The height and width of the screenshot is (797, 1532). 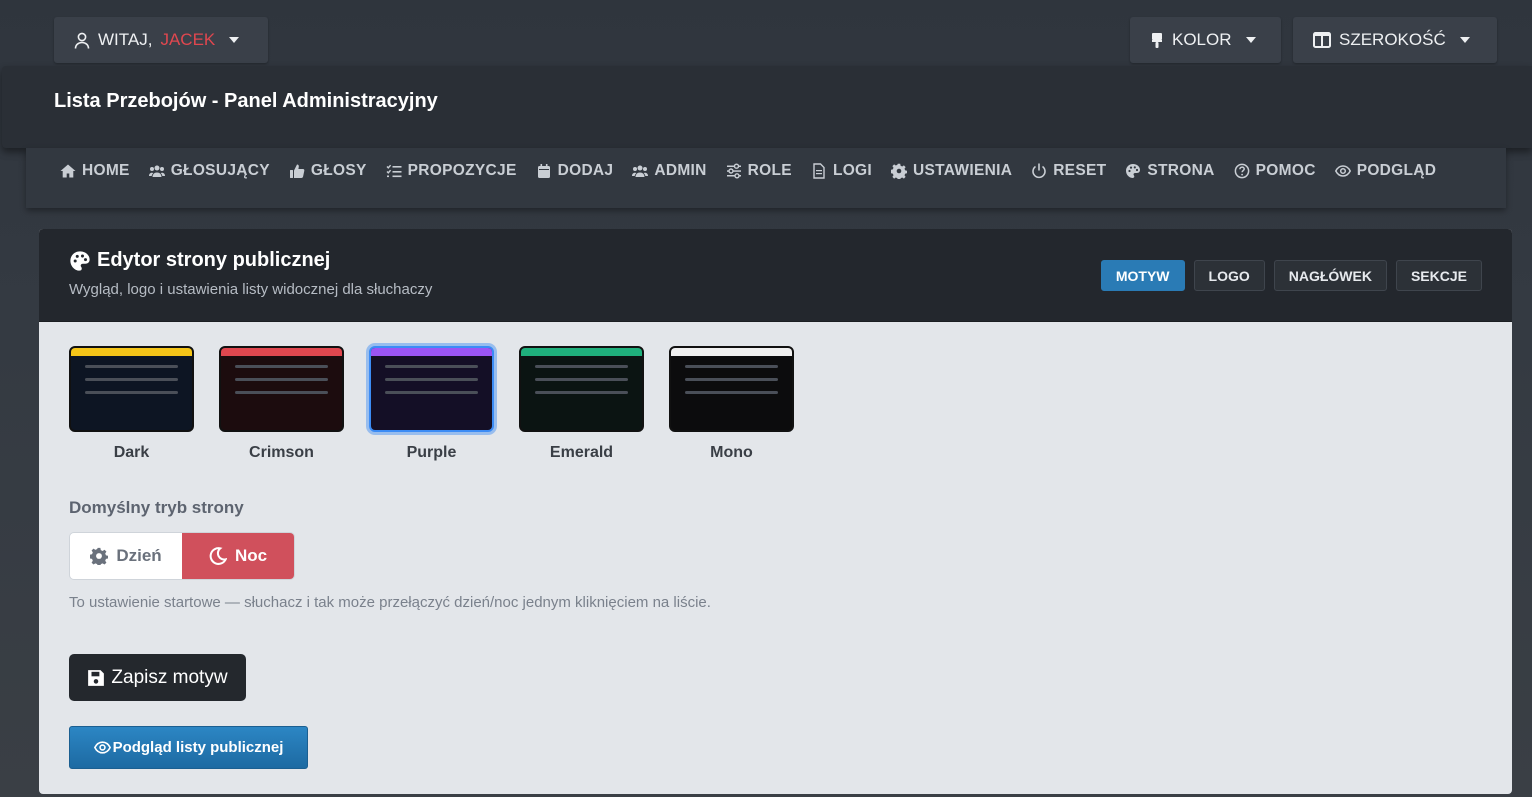 I want to click on theme-option: Mono, so click(x=731, y=404).